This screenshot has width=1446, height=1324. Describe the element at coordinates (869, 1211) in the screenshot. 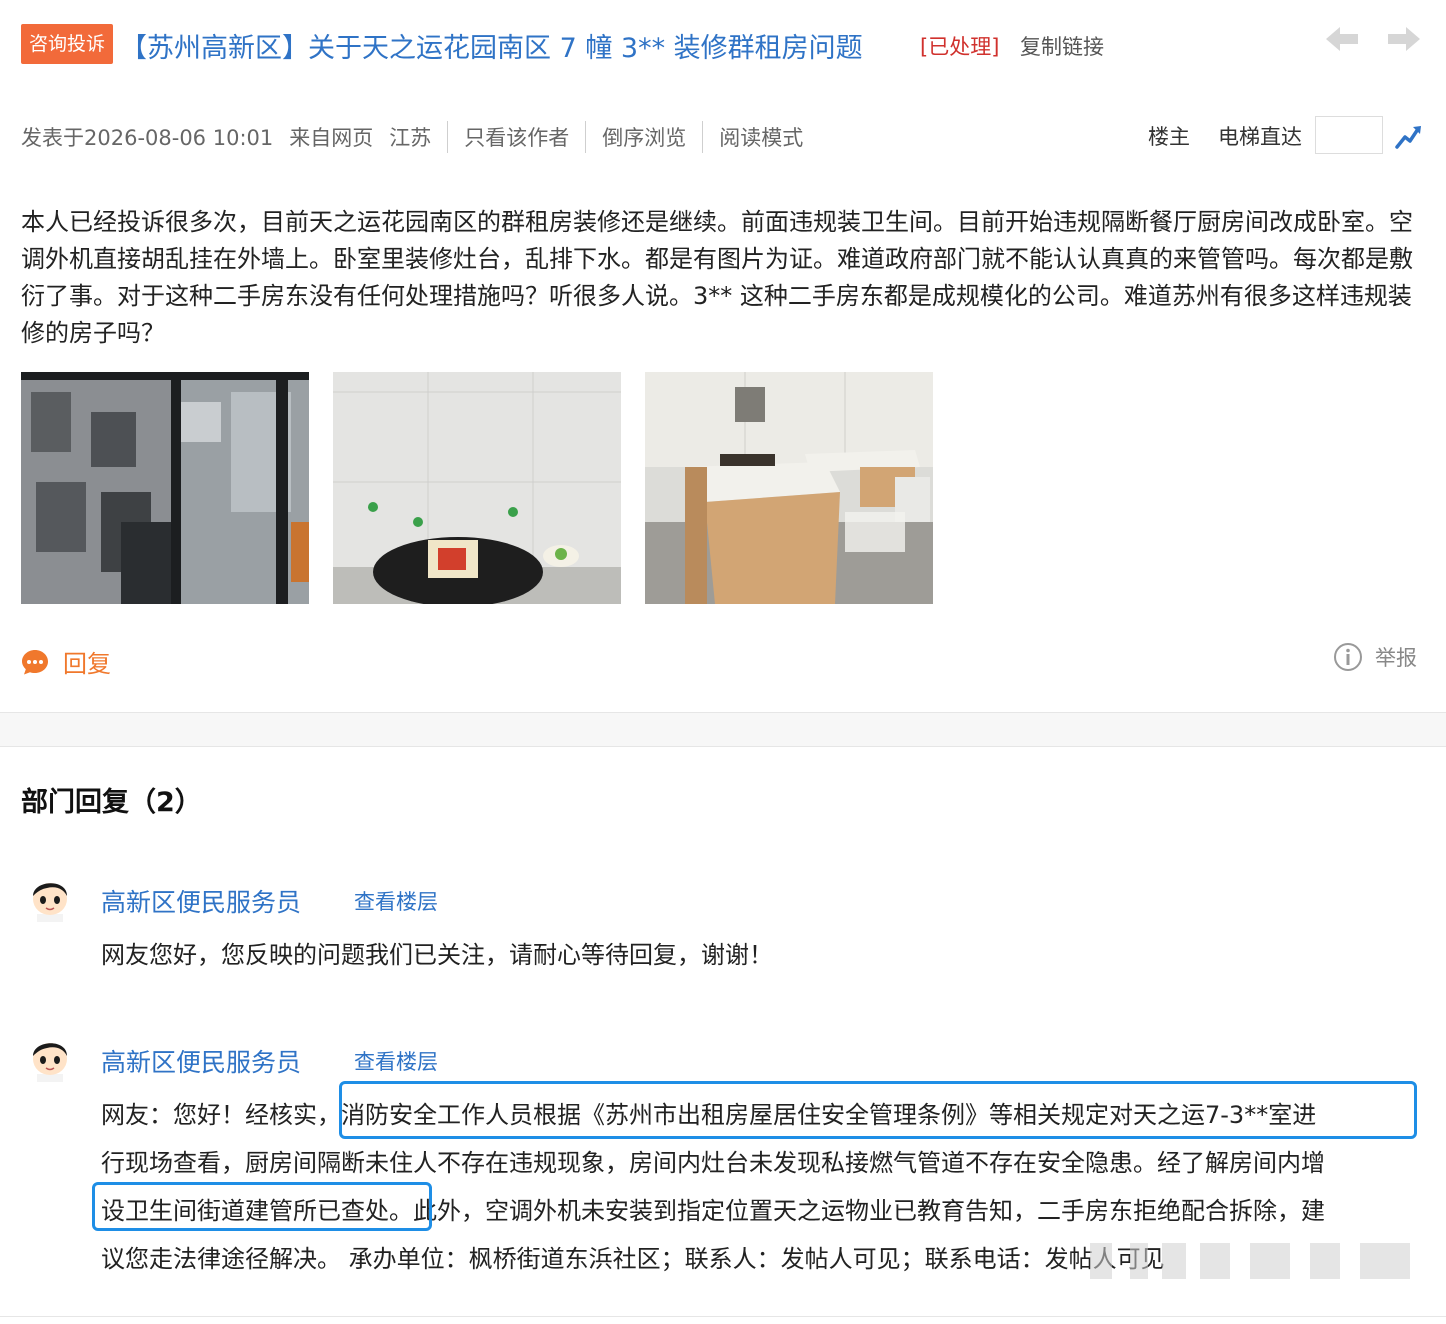

I see `reply-text: 此外，空调外机未安装到指定位置天之运物业已教育告知，二手房东拒绝配合拆除，建` at that location.